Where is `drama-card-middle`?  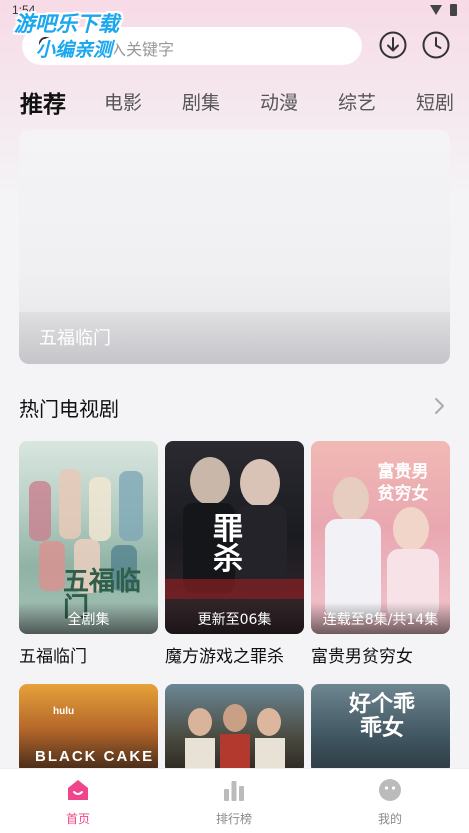
drama-card-middle is located at coordinates (234, 729).